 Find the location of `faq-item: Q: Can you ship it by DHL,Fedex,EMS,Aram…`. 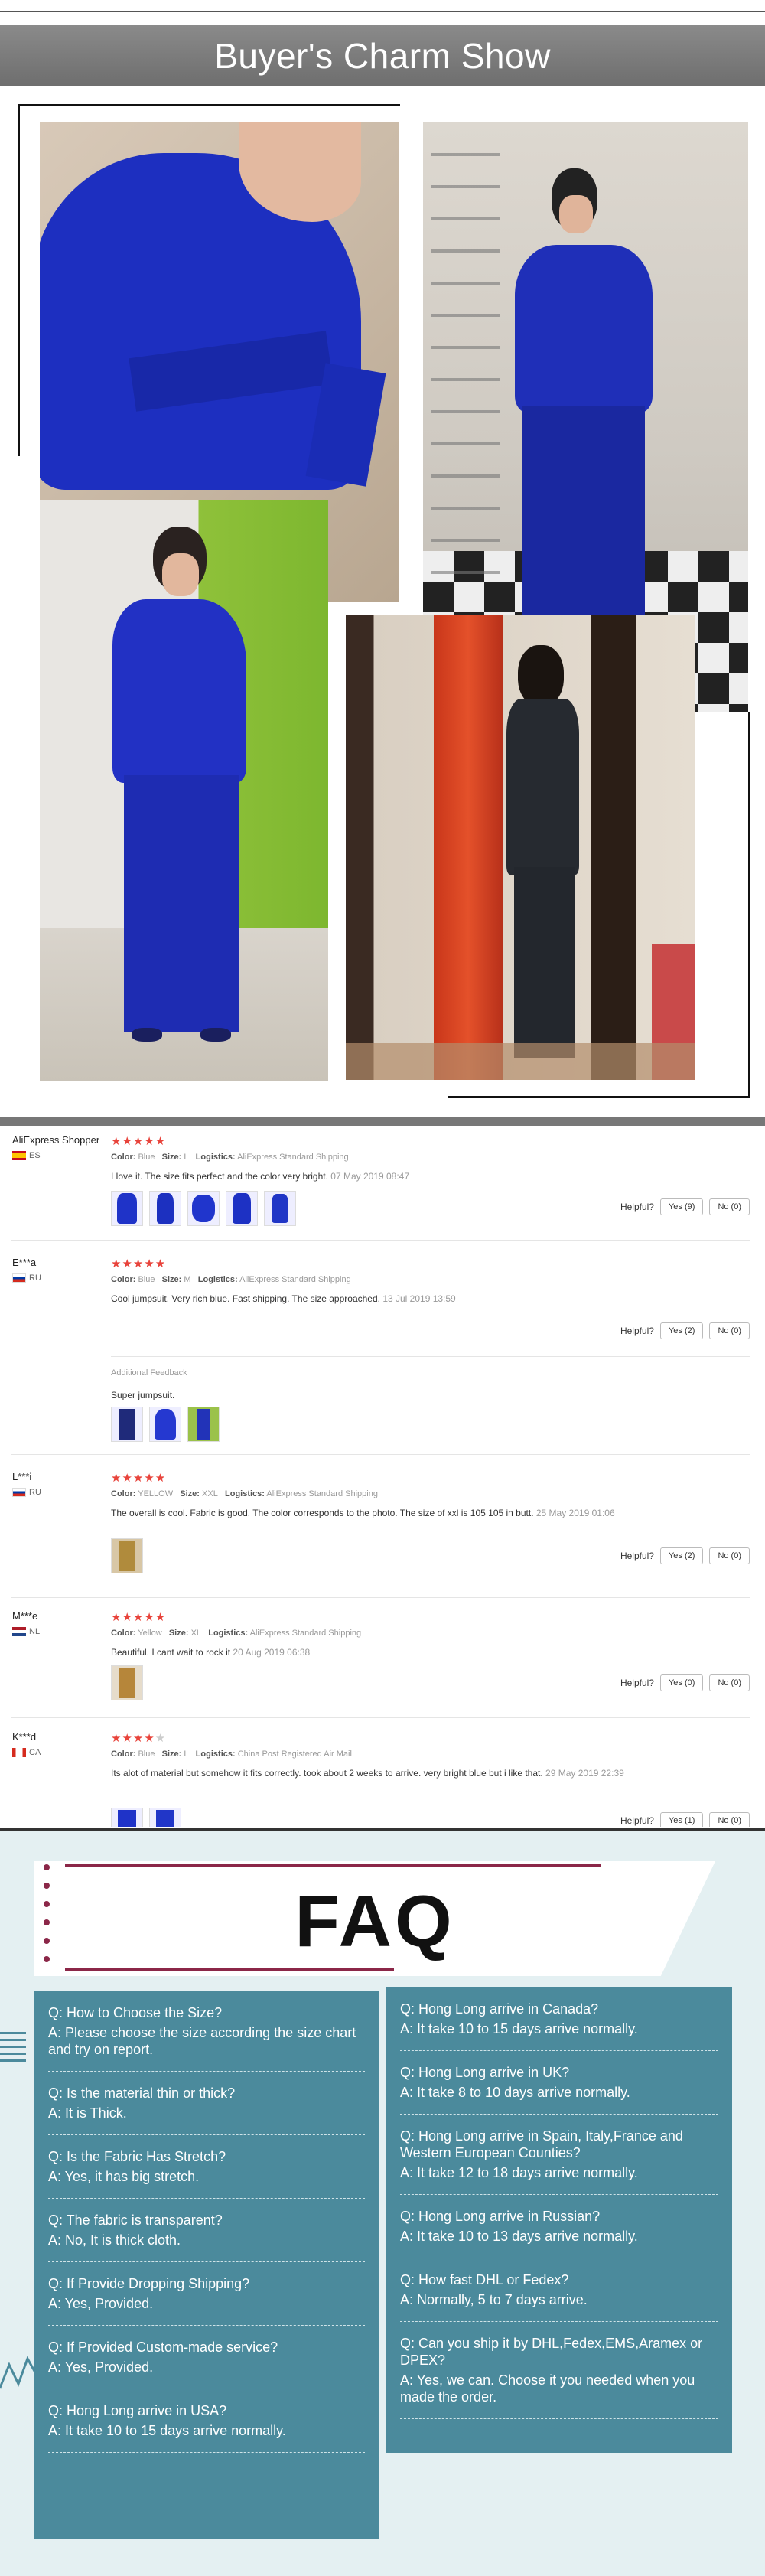

faq-item: Q: Can you ship it by DHL,Fedex,EMS,Aram… is located at coordinates (559, 2370).